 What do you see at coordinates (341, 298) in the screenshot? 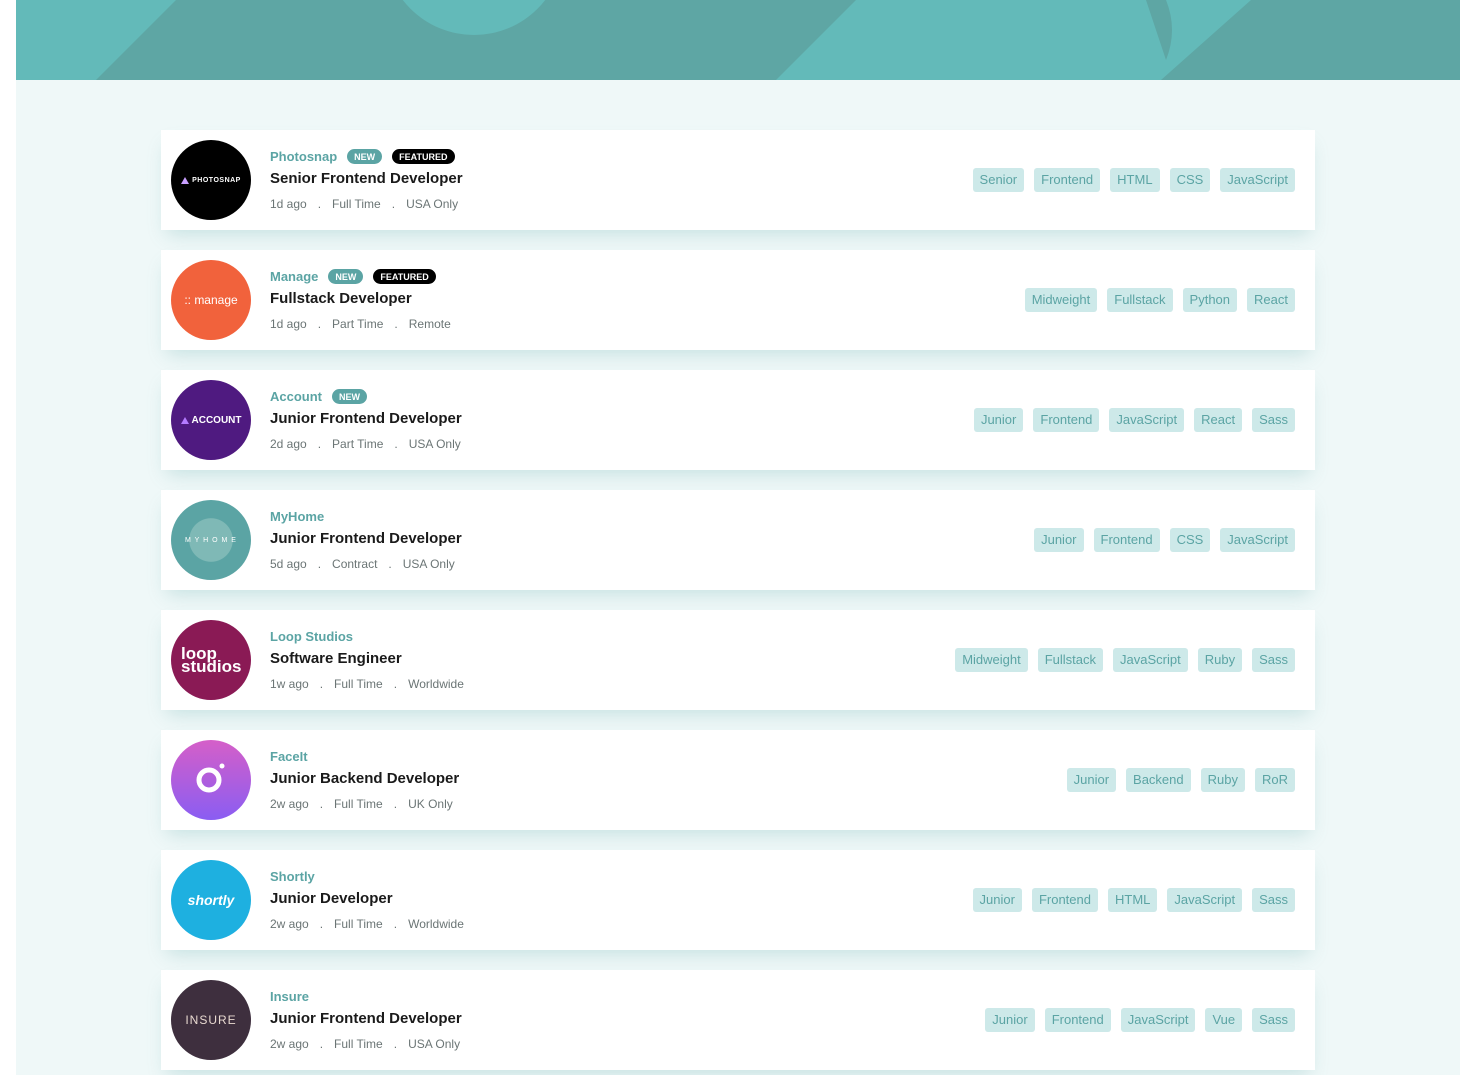
I see `job-position: Fullstack Developer` at bounding box center [341, 298].